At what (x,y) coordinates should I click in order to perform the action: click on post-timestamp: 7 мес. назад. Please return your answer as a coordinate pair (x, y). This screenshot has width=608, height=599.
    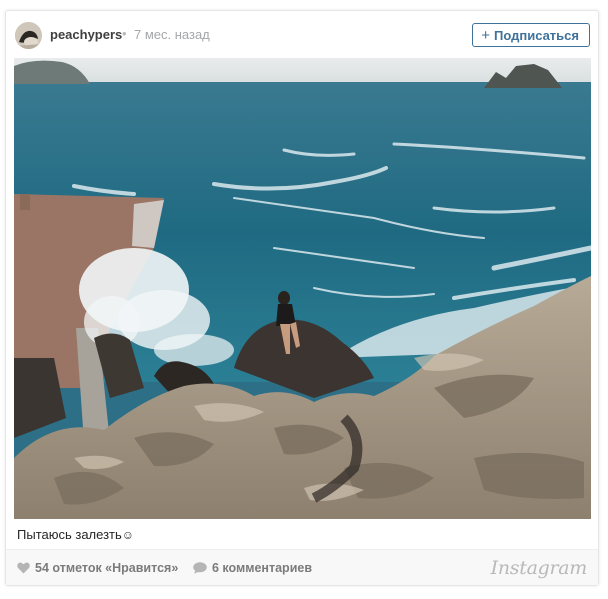
    Looking at the image, I should click on (172, 34).